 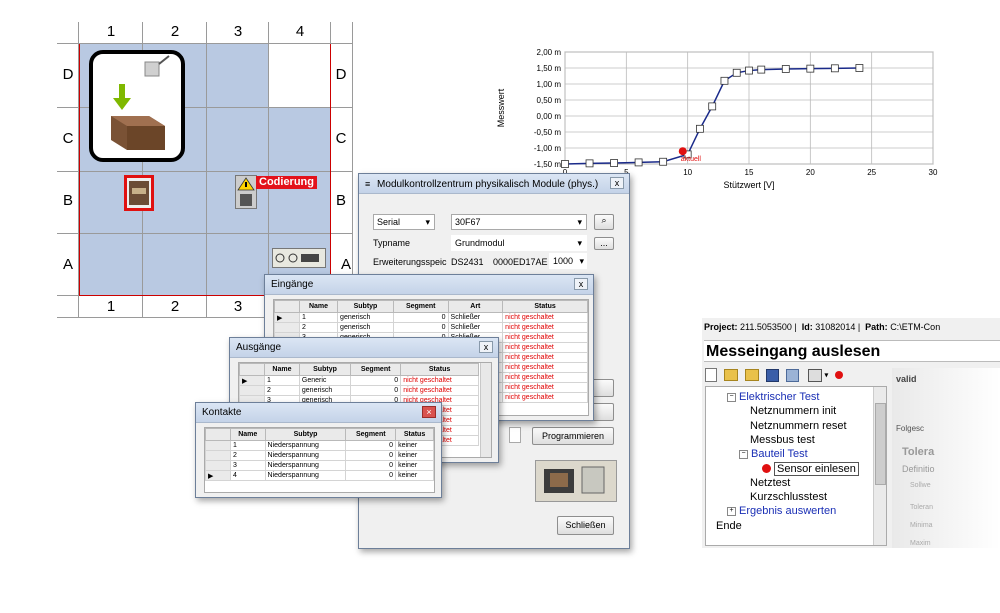 I want to click on tree-scrollbar, so click(x=879, y=466).